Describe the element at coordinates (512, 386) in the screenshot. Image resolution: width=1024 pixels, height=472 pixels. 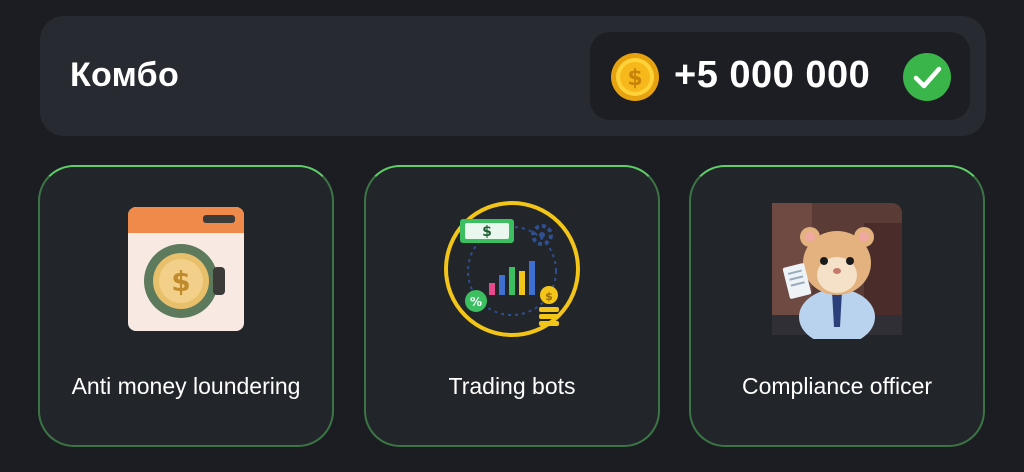
I see `card-label: Trading bots` at that location.